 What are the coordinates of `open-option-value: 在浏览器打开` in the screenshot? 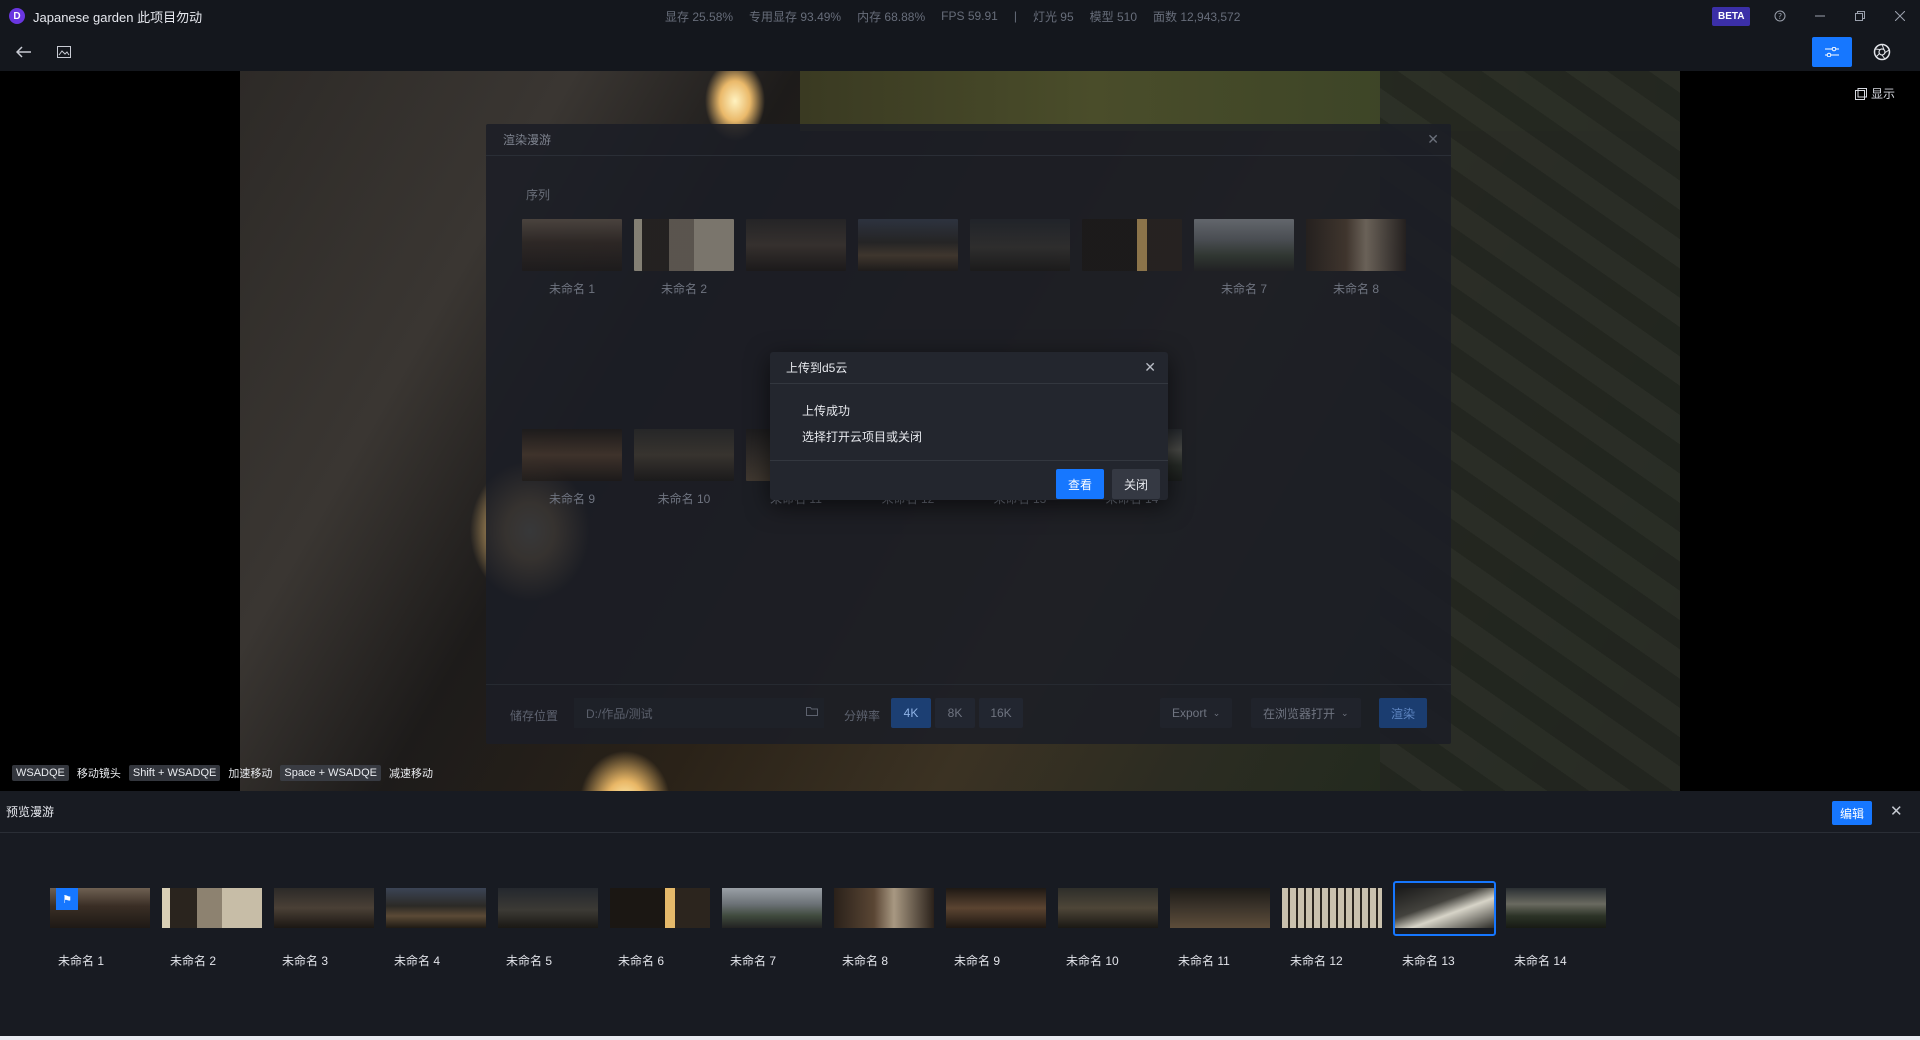 It's located at (1299, 713).